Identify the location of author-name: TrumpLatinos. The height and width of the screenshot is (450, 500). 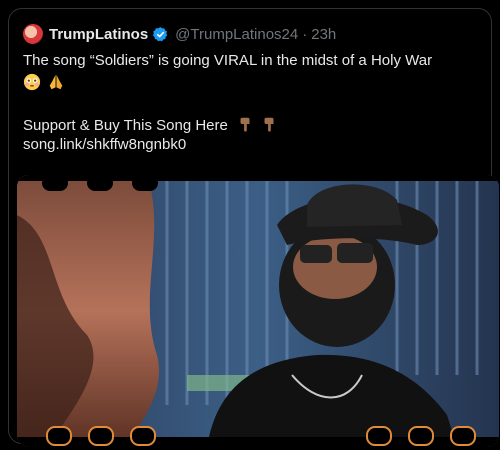
(98, 34).